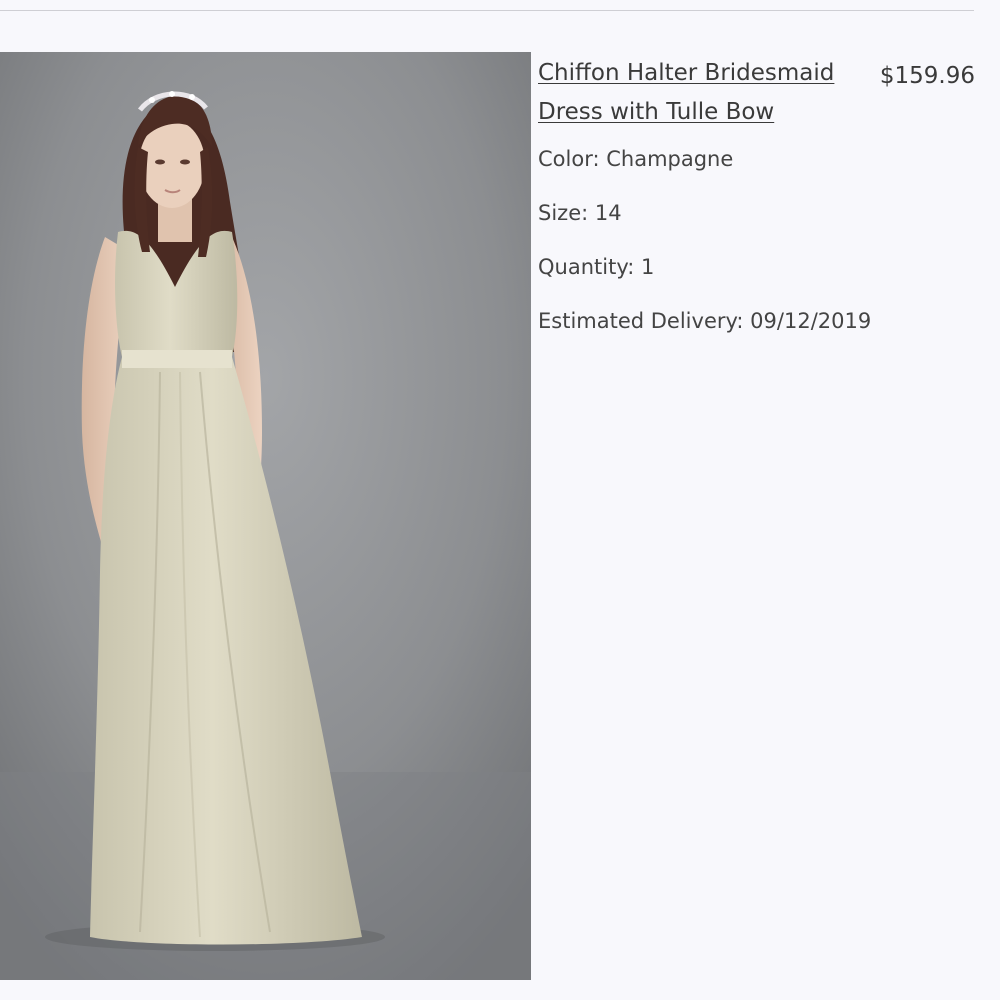  Describe the element at coordinates (758, 213) in the screenshot. I see `size-line: Size: 14` at that location.